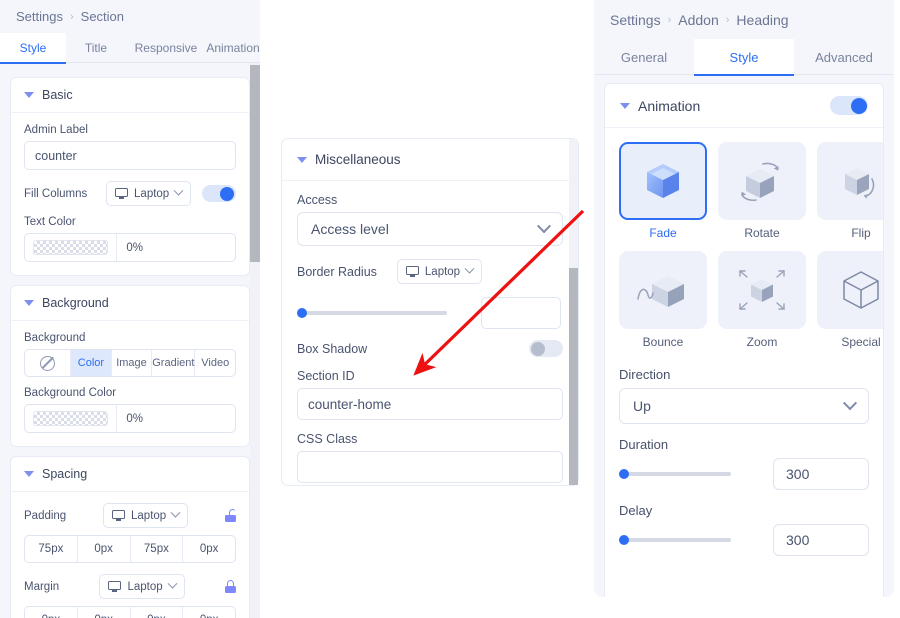  Describe the element at coordinates (698, 20) in the screenshot. I see `breadcrumb-item-addon: Addon` at that location.